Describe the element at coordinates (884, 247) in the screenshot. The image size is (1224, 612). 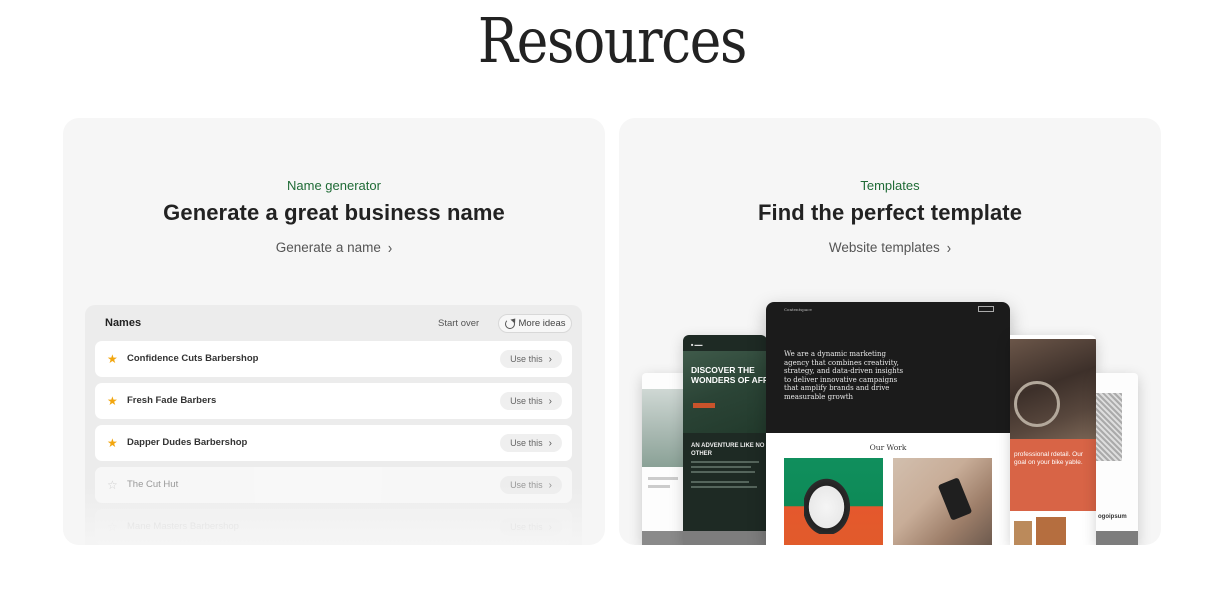
I see `website-templates-label: Website templates` at that location.